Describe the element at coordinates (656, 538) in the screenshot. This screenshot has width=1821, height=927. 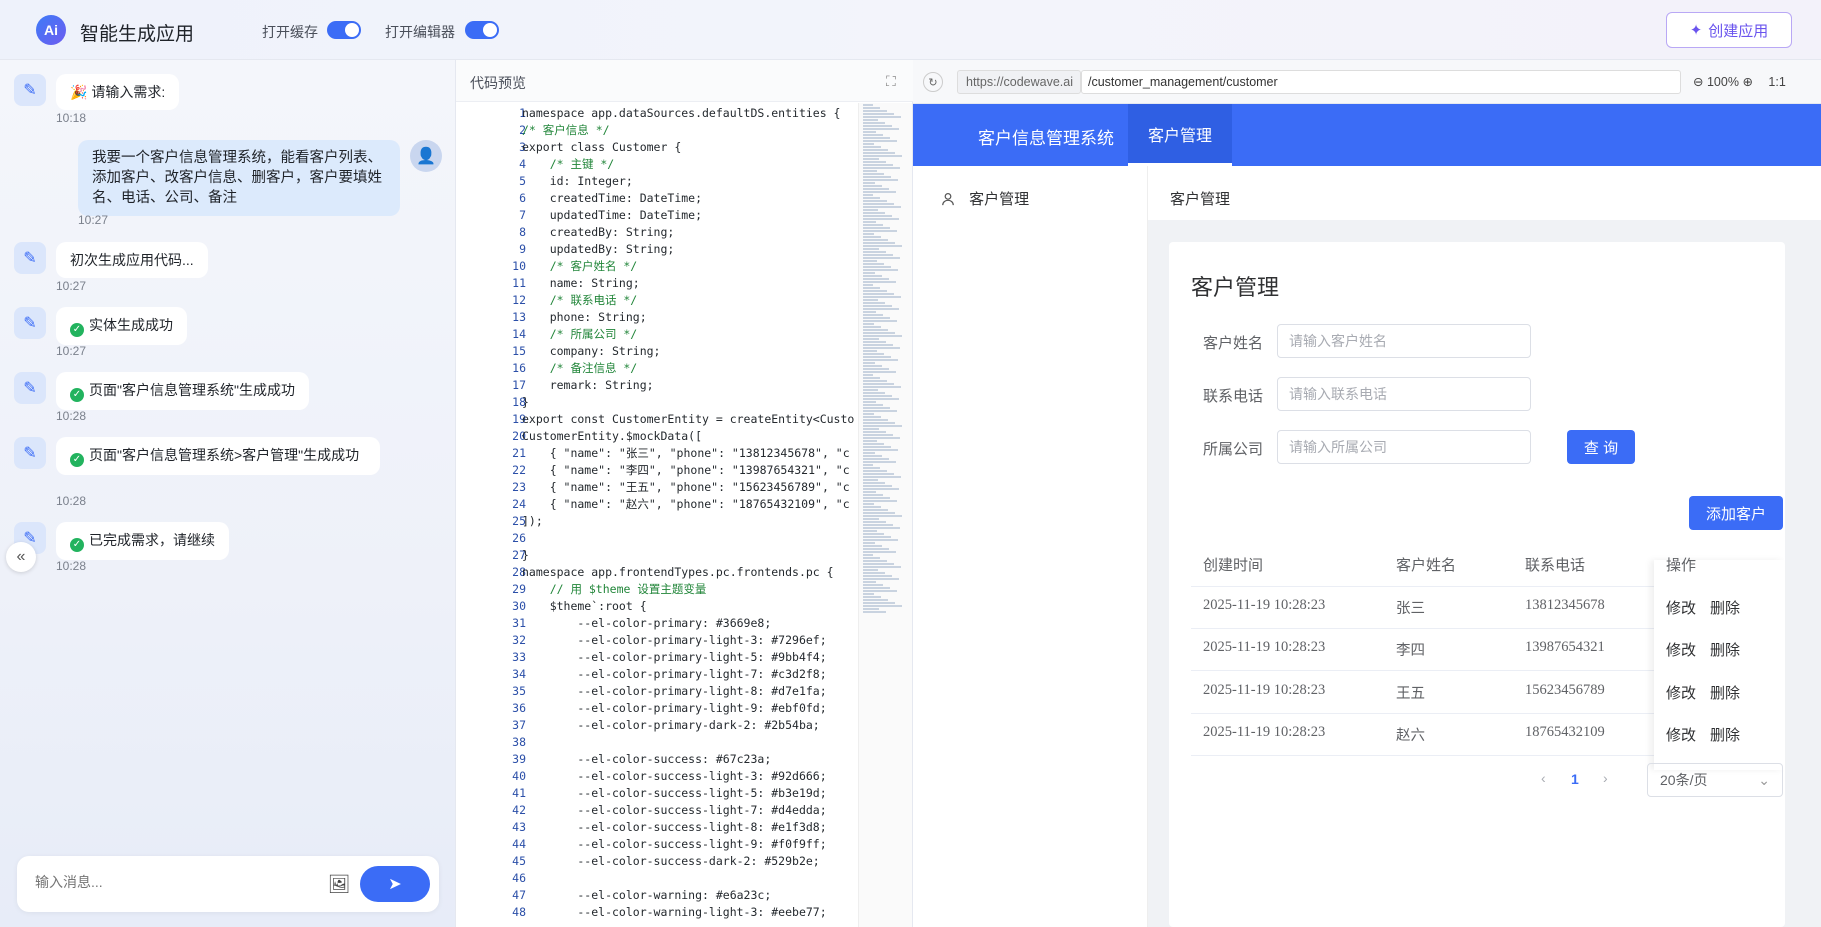
I see `code-line: 26` at that location.